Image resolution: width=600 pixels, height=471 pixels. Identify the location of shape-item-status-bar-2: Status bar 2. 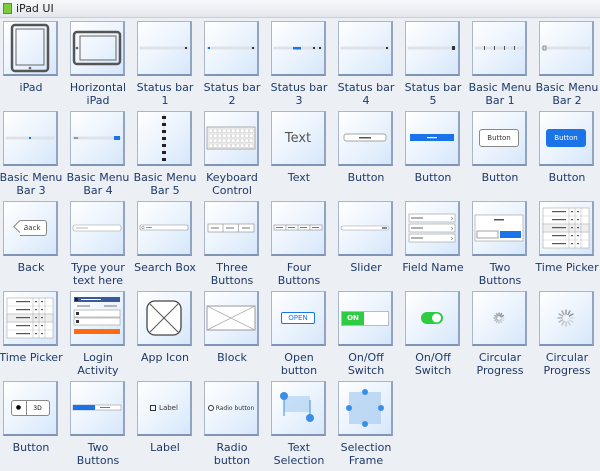
(237, 66).